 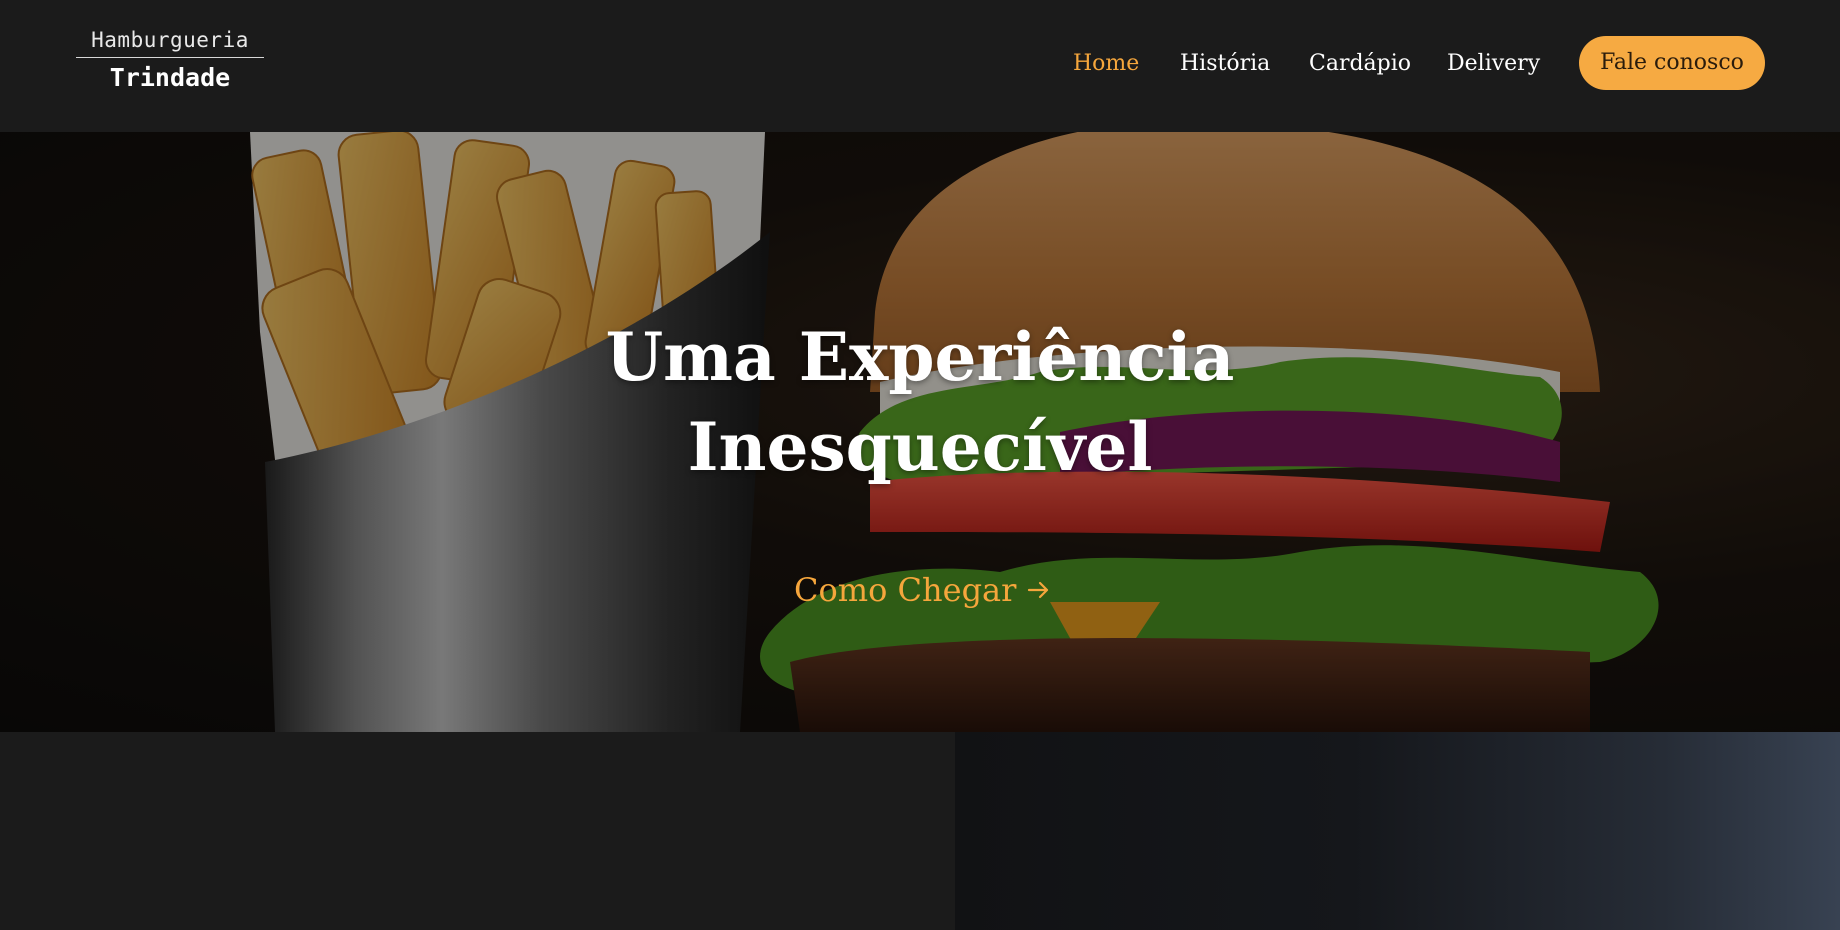 I want to click on hero-title-line1: Uma Experiência, so click(x=920, y=357).